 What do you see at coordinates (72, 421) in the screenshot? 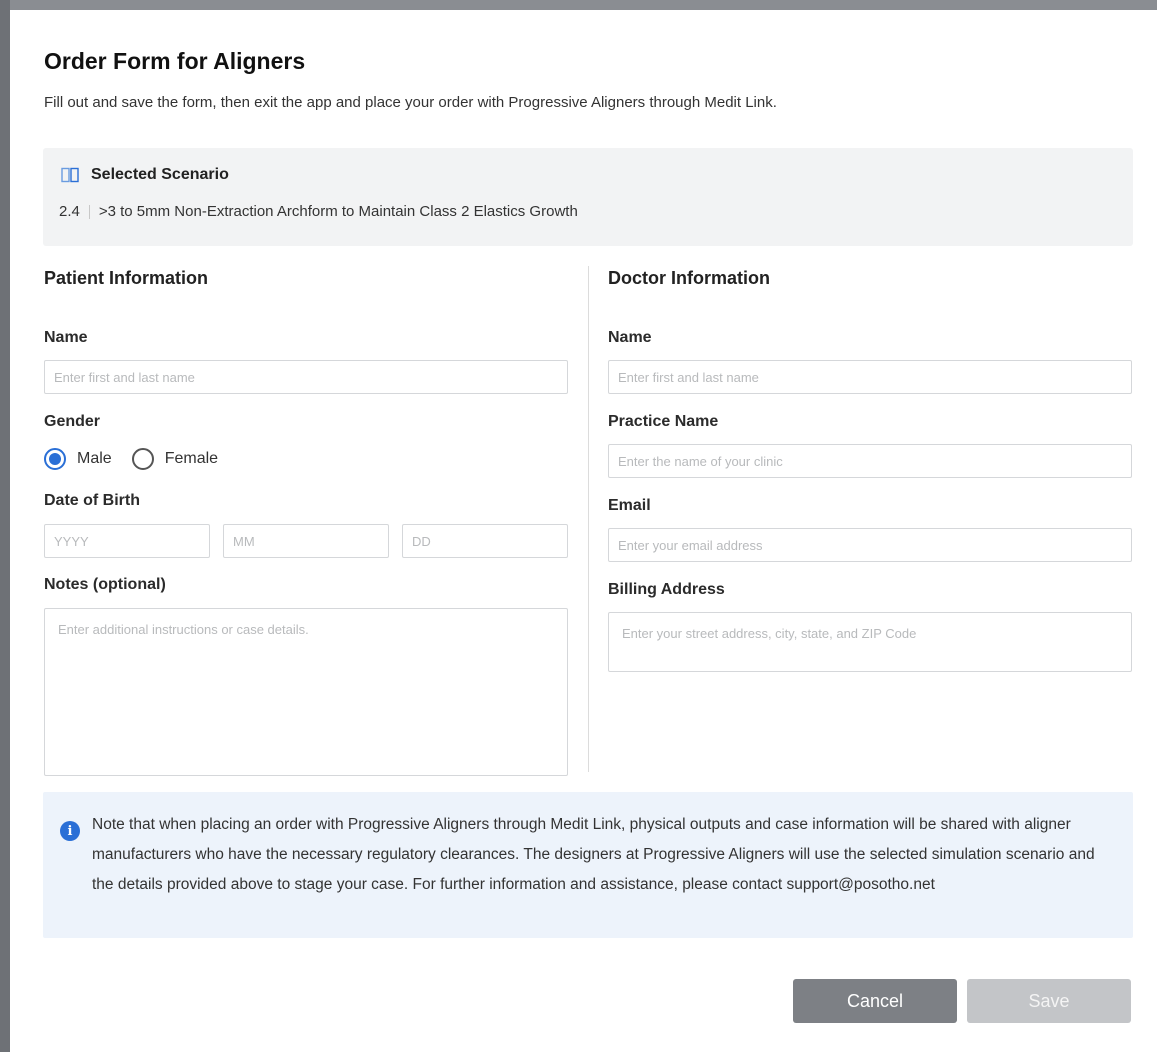
I see `gender-label: Gender` at bounding box center [72, 421].